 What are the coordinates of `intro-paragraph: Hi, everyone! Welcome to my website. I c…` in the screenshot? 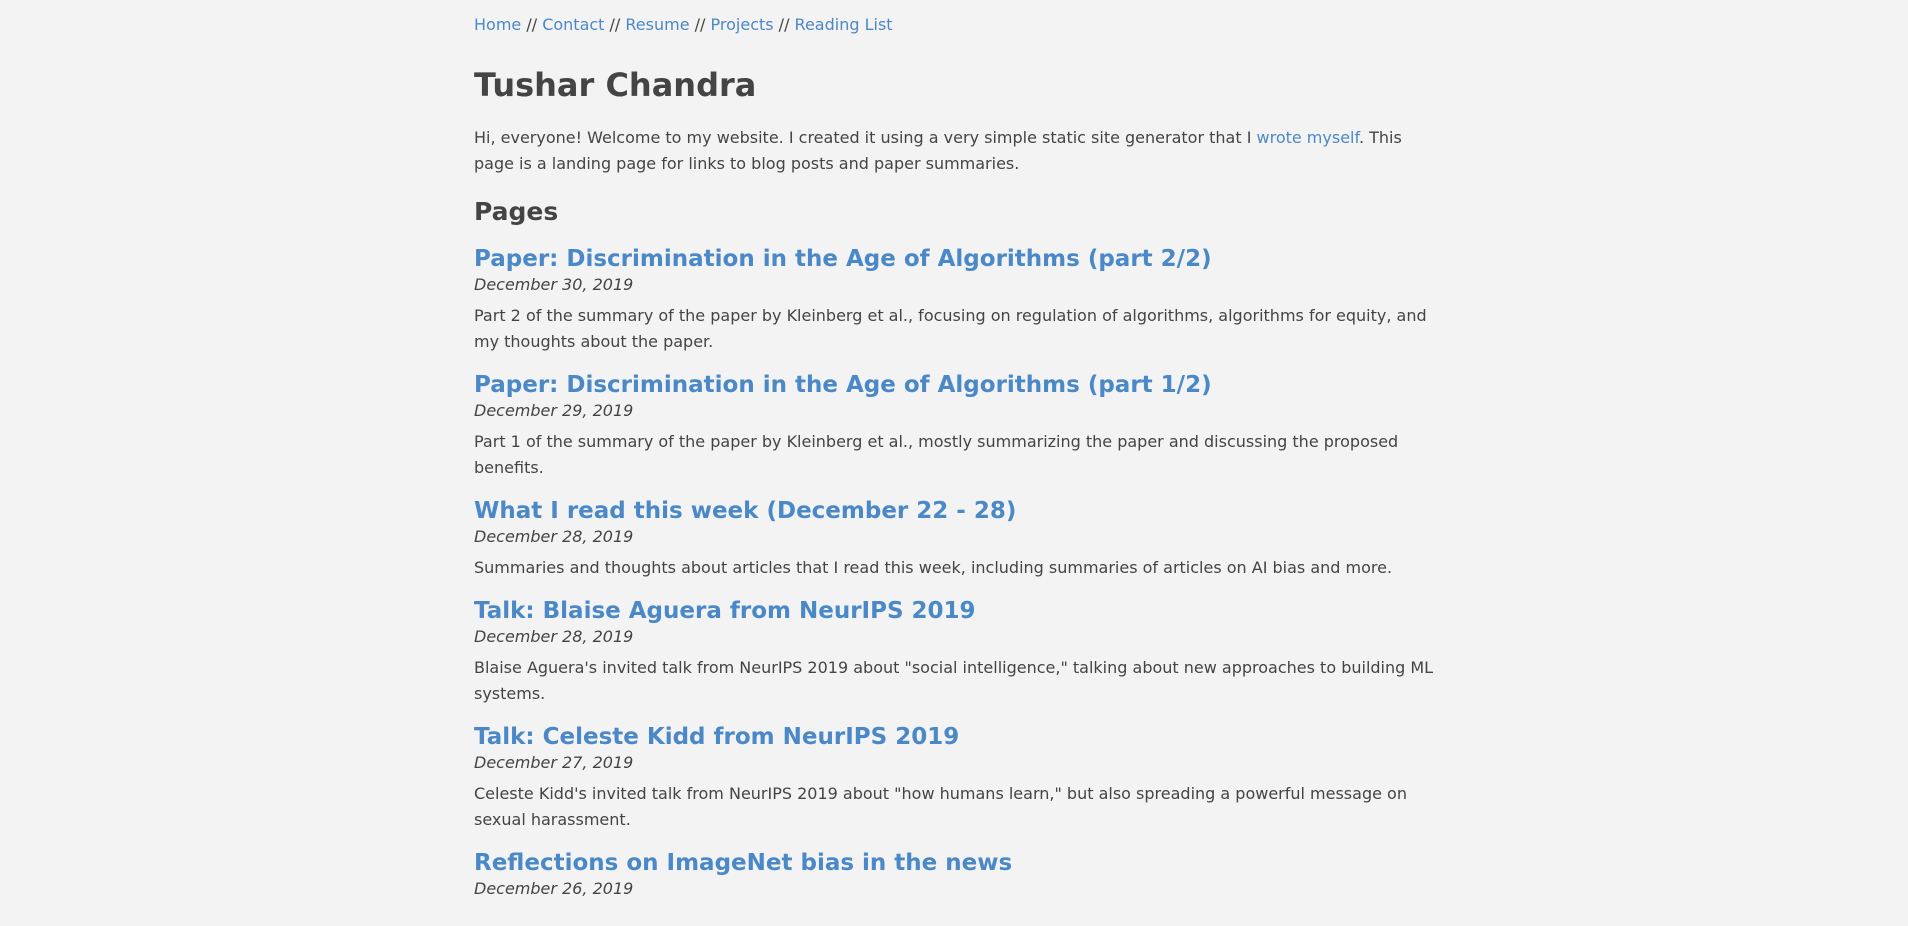 It's located at (959, 151).